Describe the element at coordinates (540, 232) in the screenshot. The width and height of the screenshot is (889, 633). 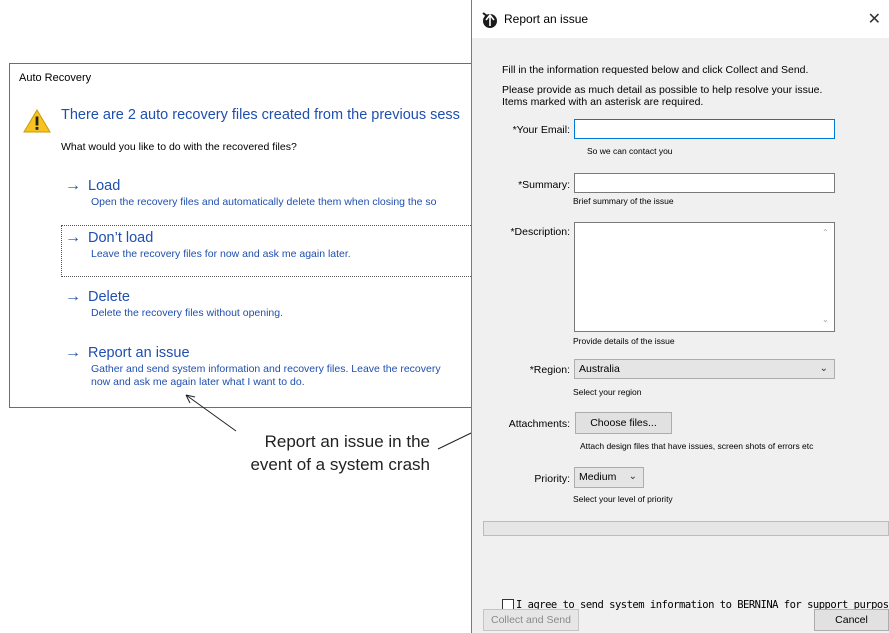
I see `description-label: *Description:` at that location.